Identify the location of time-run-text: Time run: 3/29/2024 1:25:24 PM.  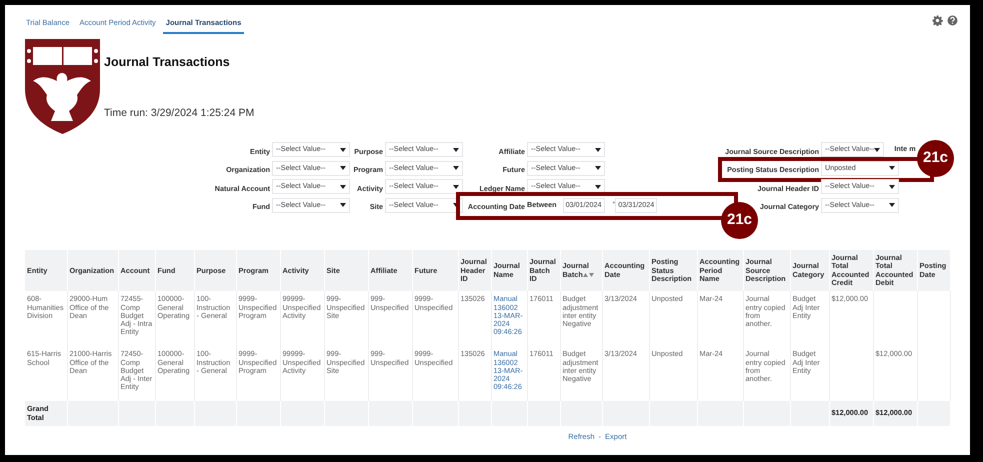
(179, 113).